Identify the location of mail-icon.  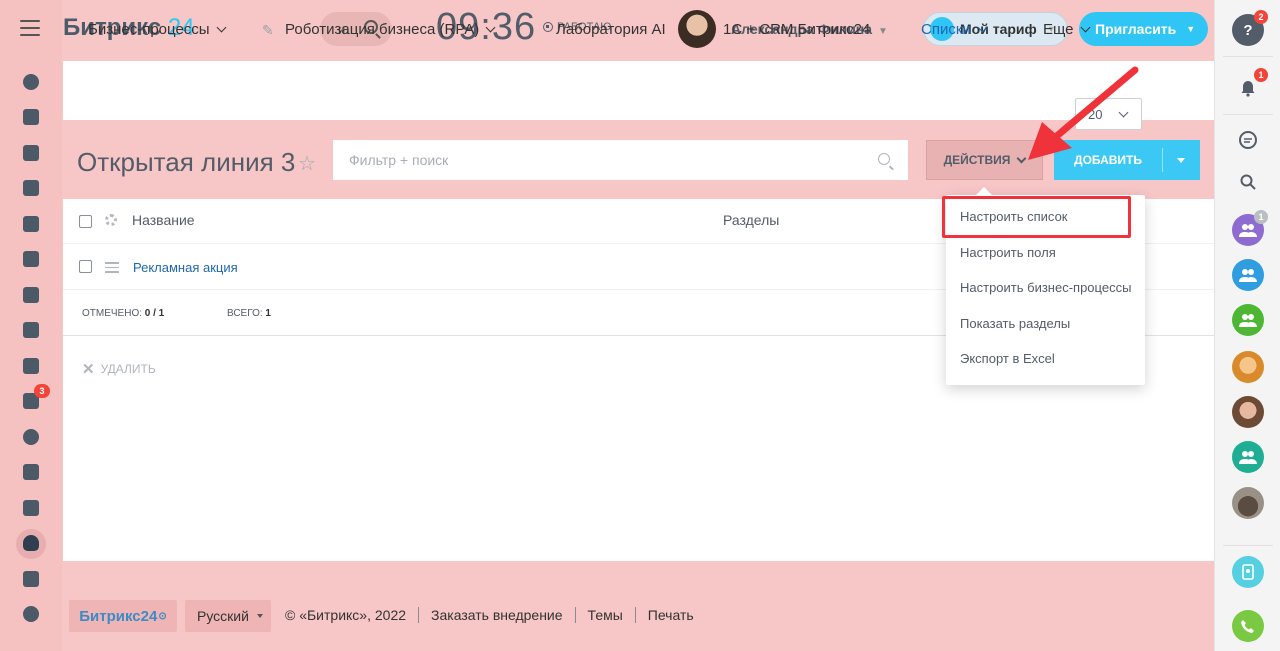
(31, 294).